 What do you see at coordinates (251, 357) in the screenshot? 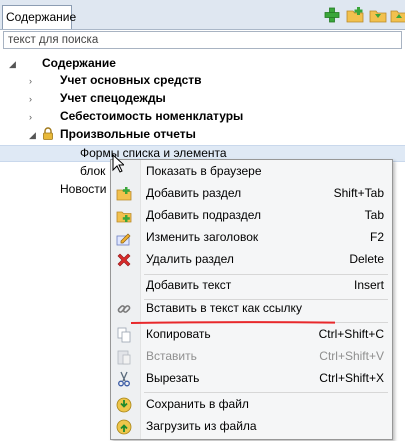
I see `menu-item-paste: Вставить Ctrl+Shift+V` at bounding box center [251, 357].